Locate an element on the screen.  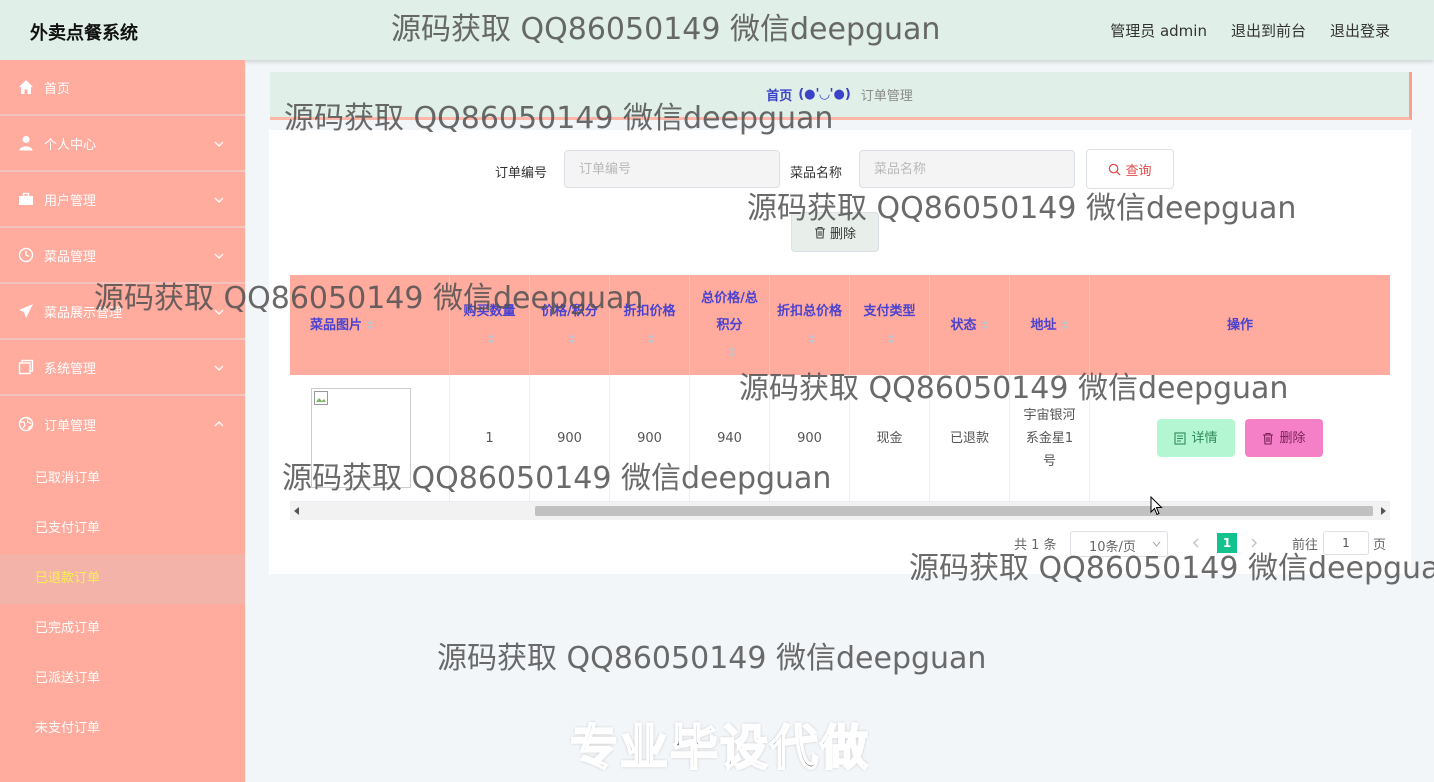
broken-image-icon is located at coordinates (320, 398).